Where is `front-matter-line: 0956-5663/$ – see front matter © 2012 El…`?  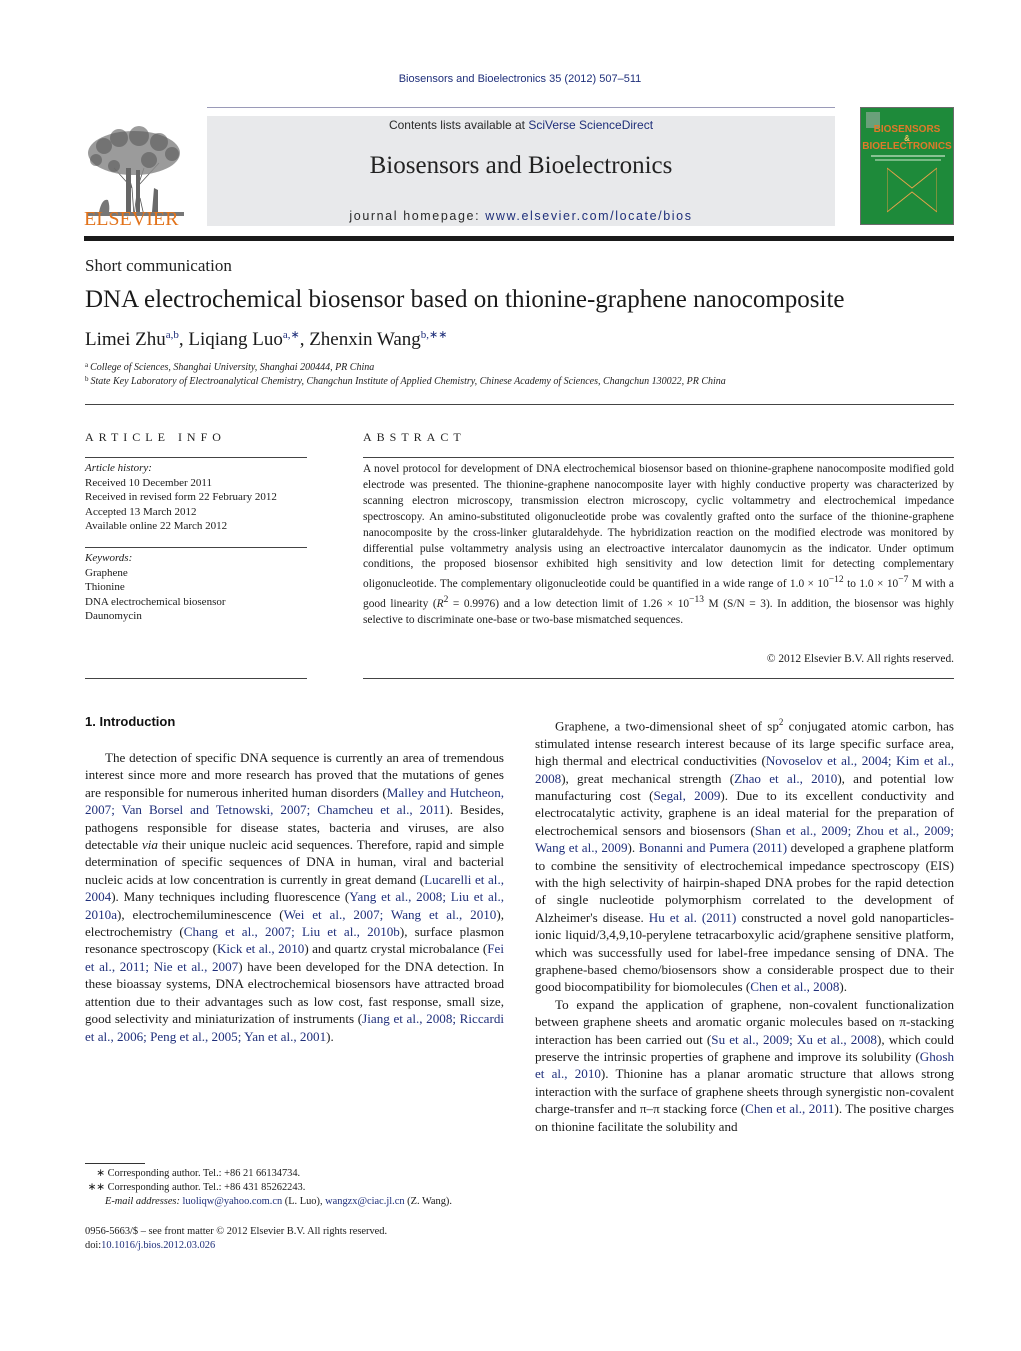 front-matter-line: 0956-5663/$ – see front matter © 2012 El… is located at coordinates (236, 1231).